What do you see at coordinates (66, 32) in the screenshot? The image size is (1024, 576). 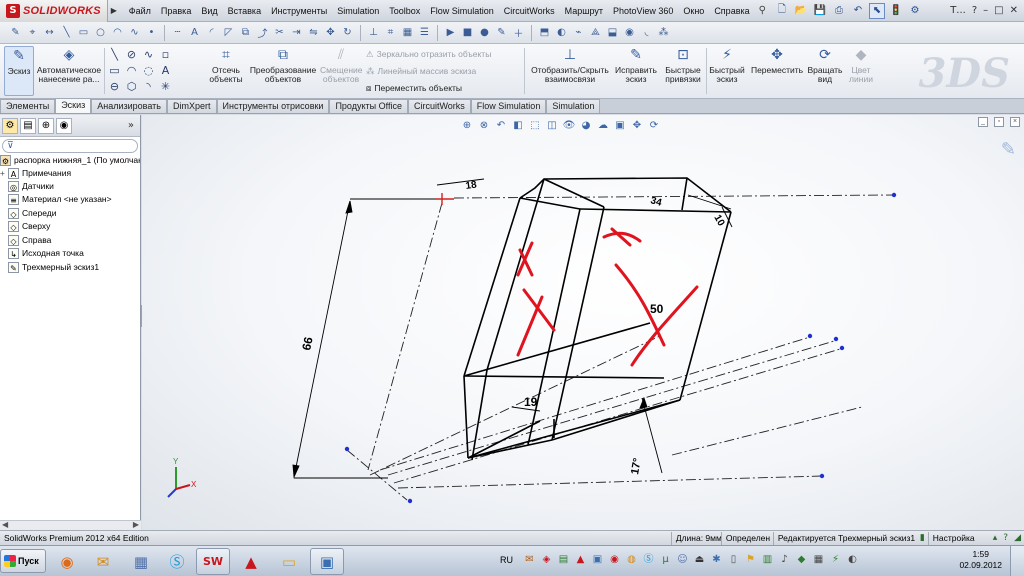 I see `line-small-icon: ╲` at bounding box center [66, 32].